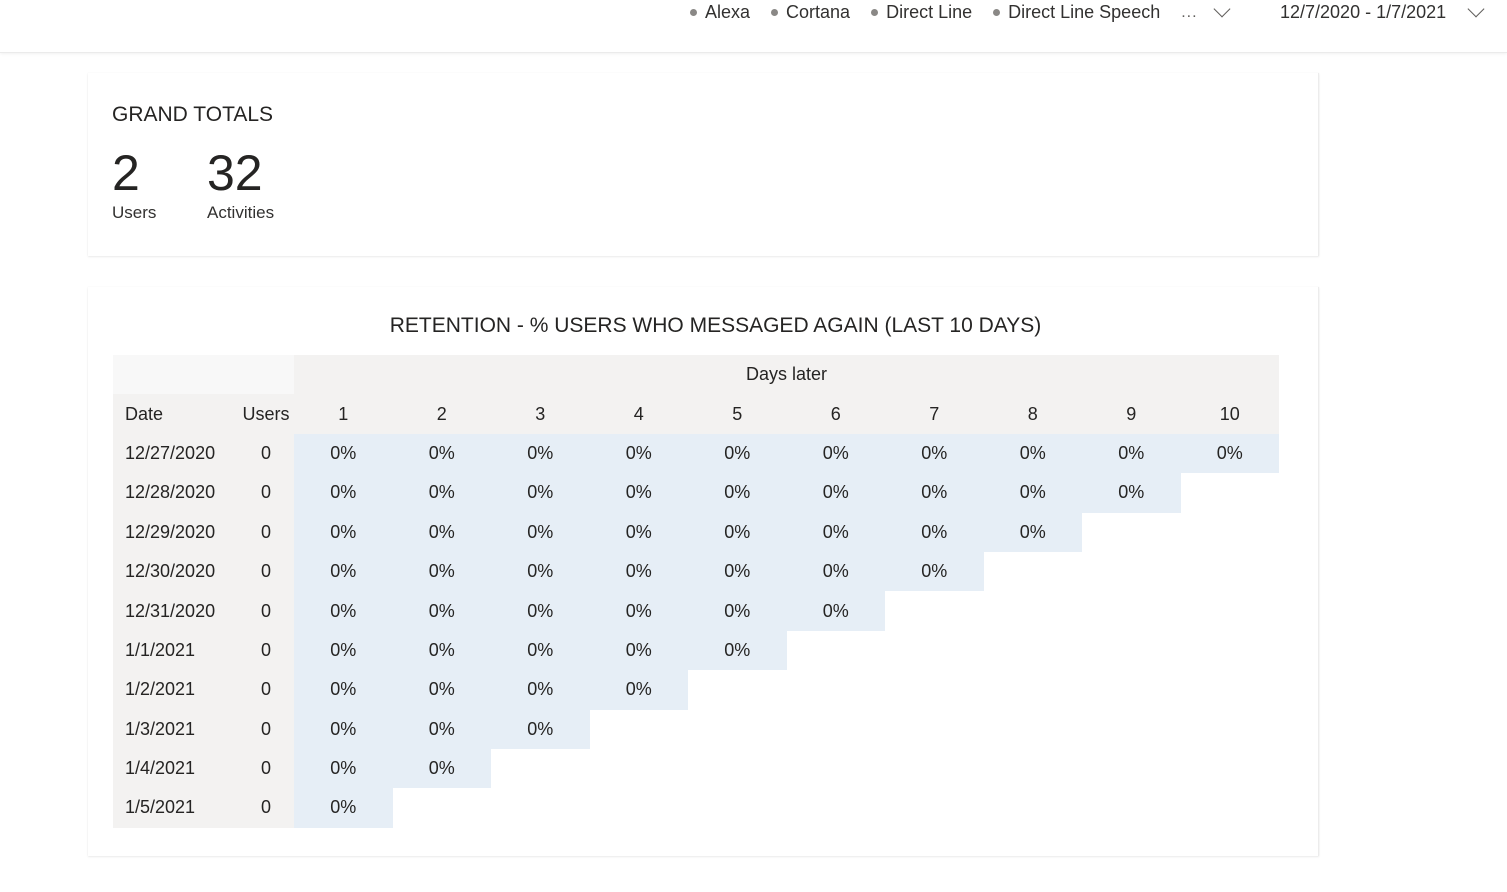  What do you see at coordinates (1229, 414) in the screenshot?
I see `day-column-header: 10` at bounding box center [1229, 414].